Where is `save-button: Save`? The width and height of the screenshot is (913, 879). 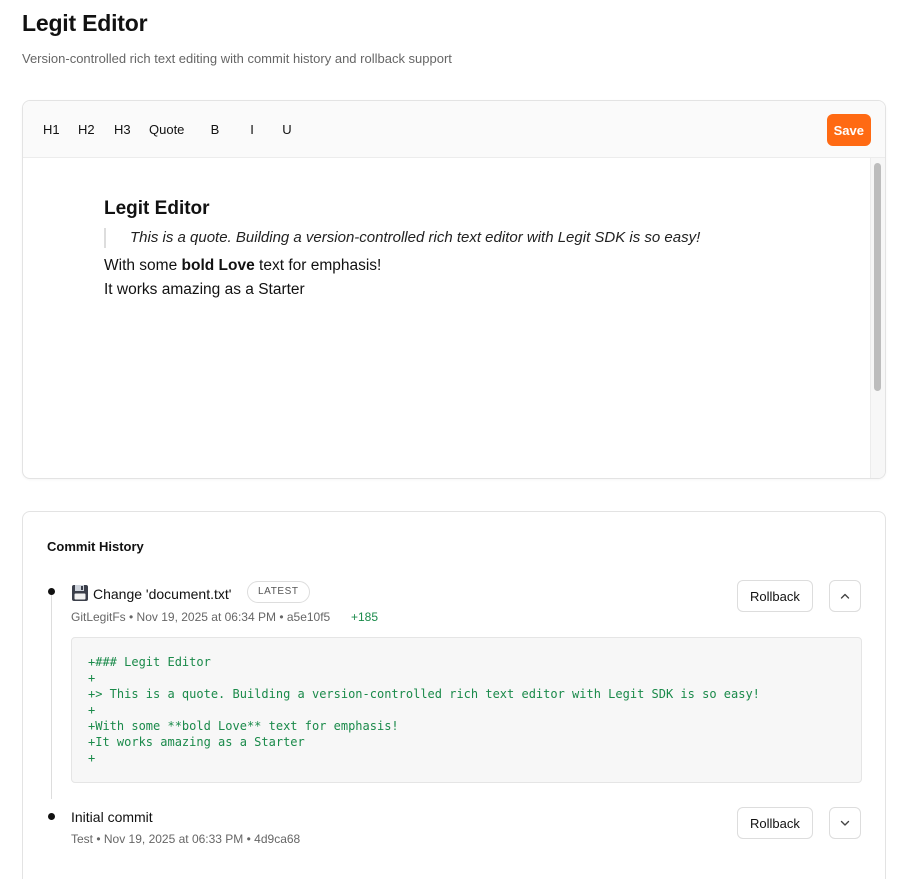 save-button: Save is located at coordinates (848, 130).